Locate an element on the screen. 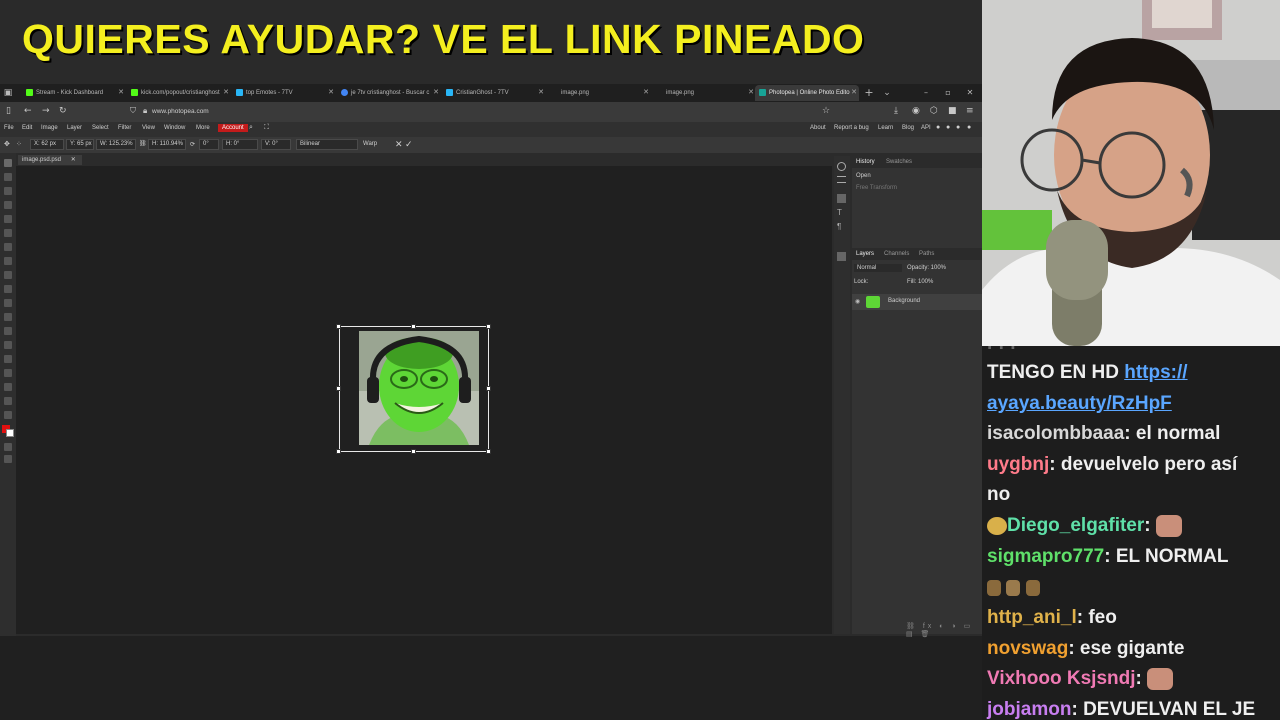 The height and width of the screenshot is (720, 1280). zoom-tool-icon is located at coordinates (8, 415).